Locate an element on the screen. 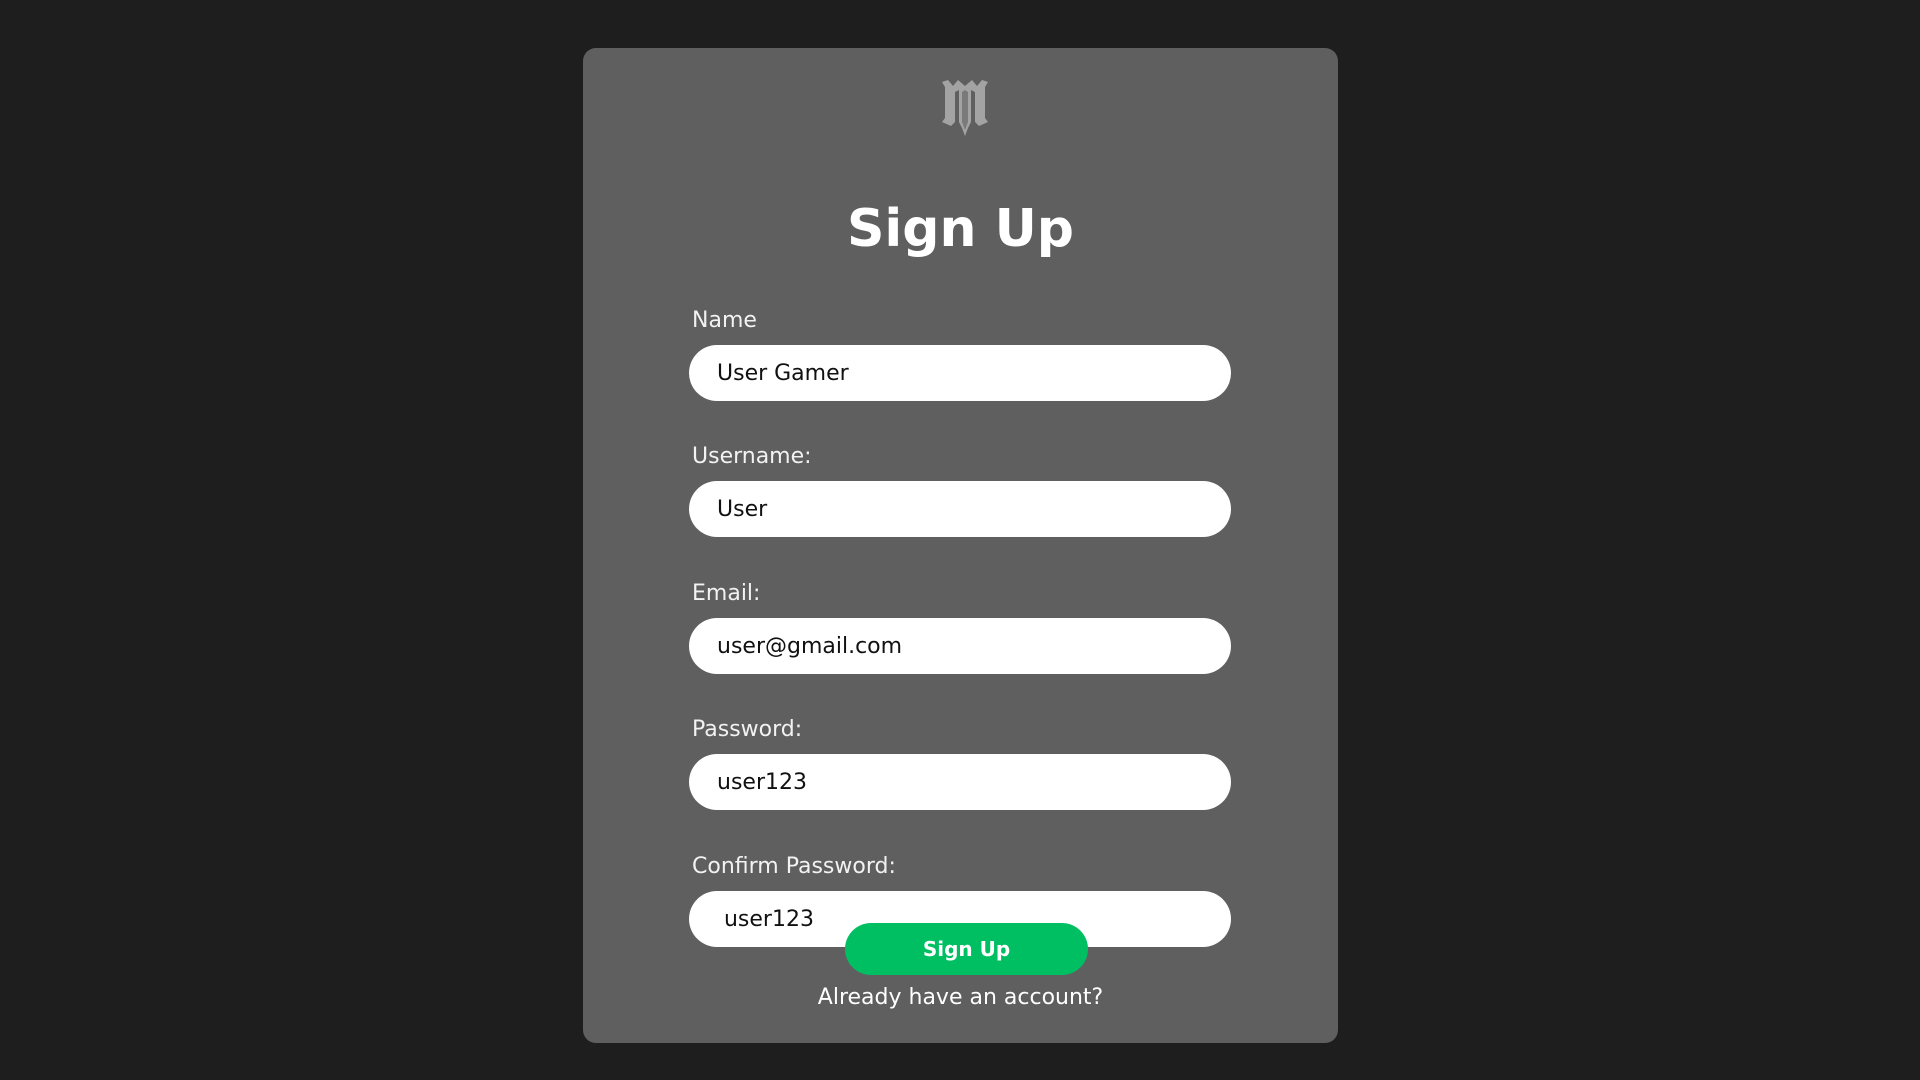 This screenshot has width=1920, height=1080. email-label: Email: is located at coordinates (726, 593).